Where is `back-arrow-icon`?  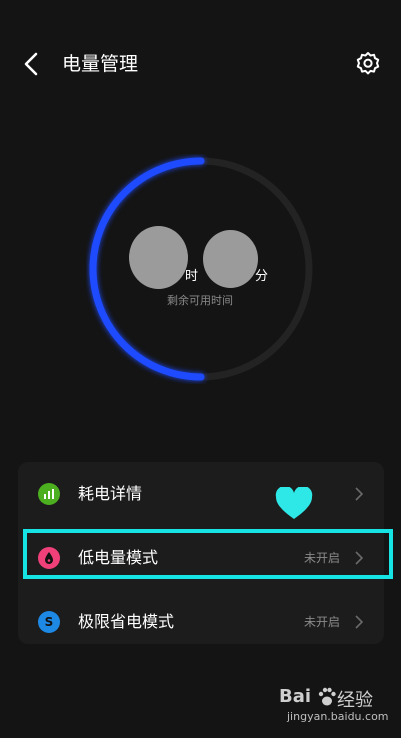 back-arrow-icon is located at coordinates (32, 64).